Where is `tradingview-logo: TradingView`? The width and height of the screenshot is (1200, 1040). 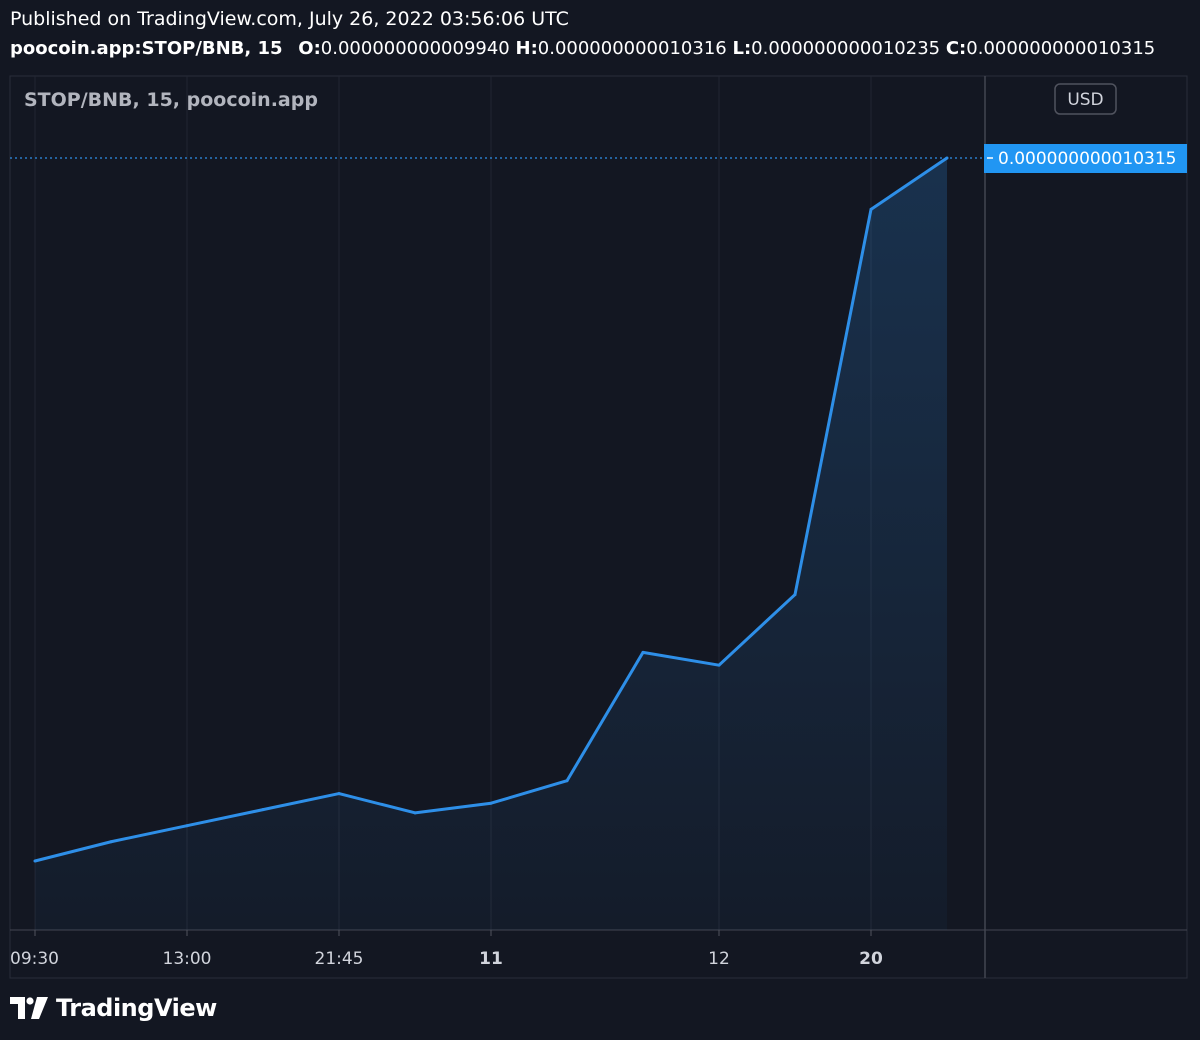
tradingview-logo: TradingView is located at coordinates (113, 1008).